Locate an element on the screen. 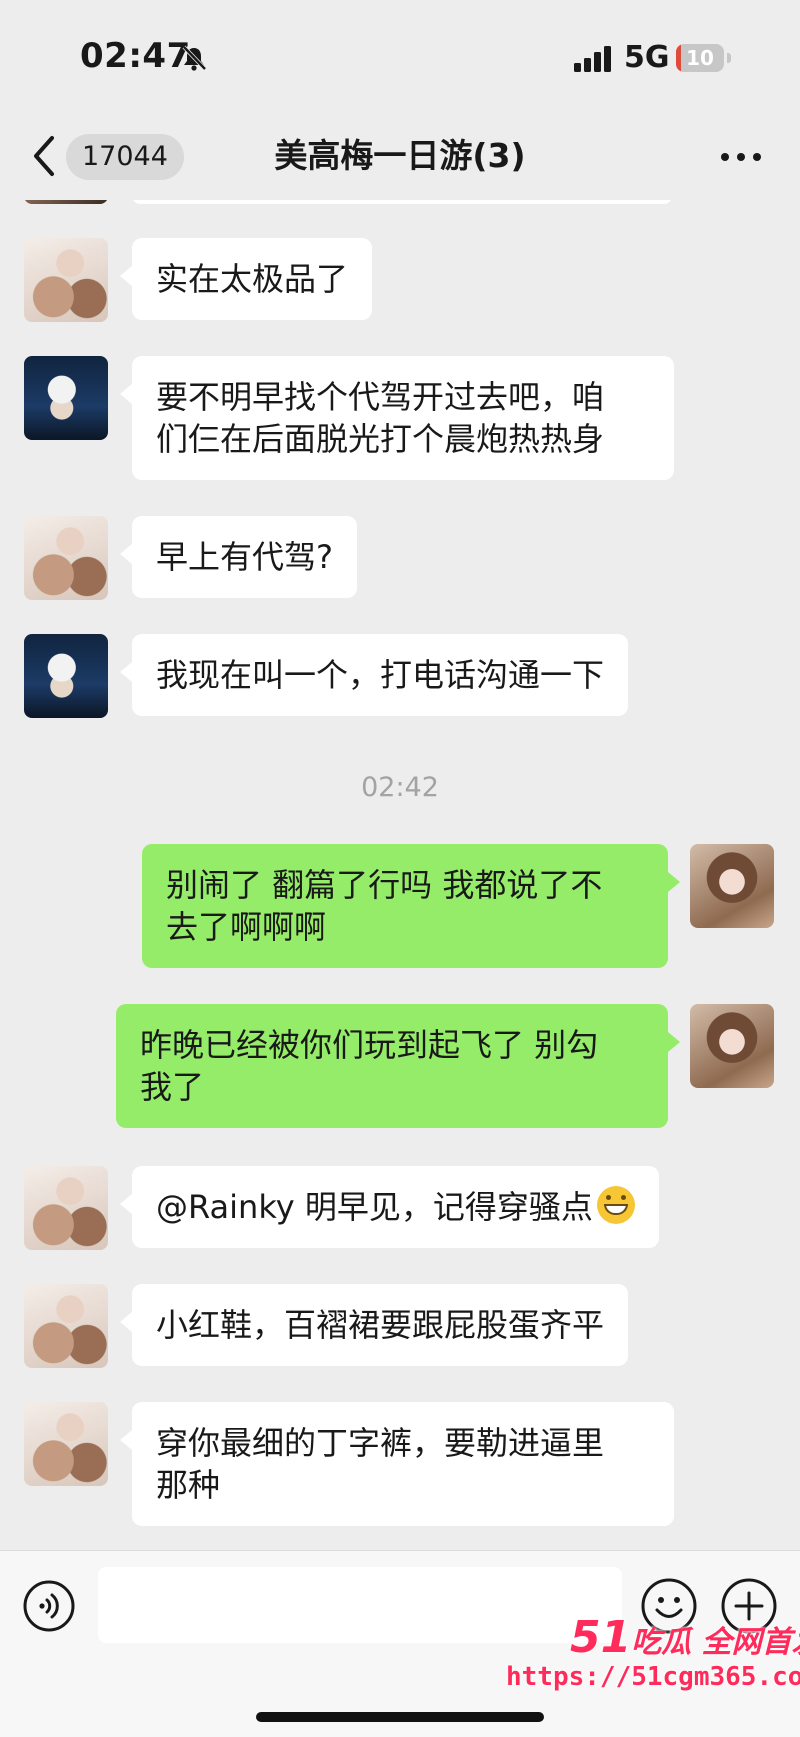 The width and height of the screenshot is (800, 1737). chat-title: 美高梅一日游(3) is located at coordinates (400, 155).